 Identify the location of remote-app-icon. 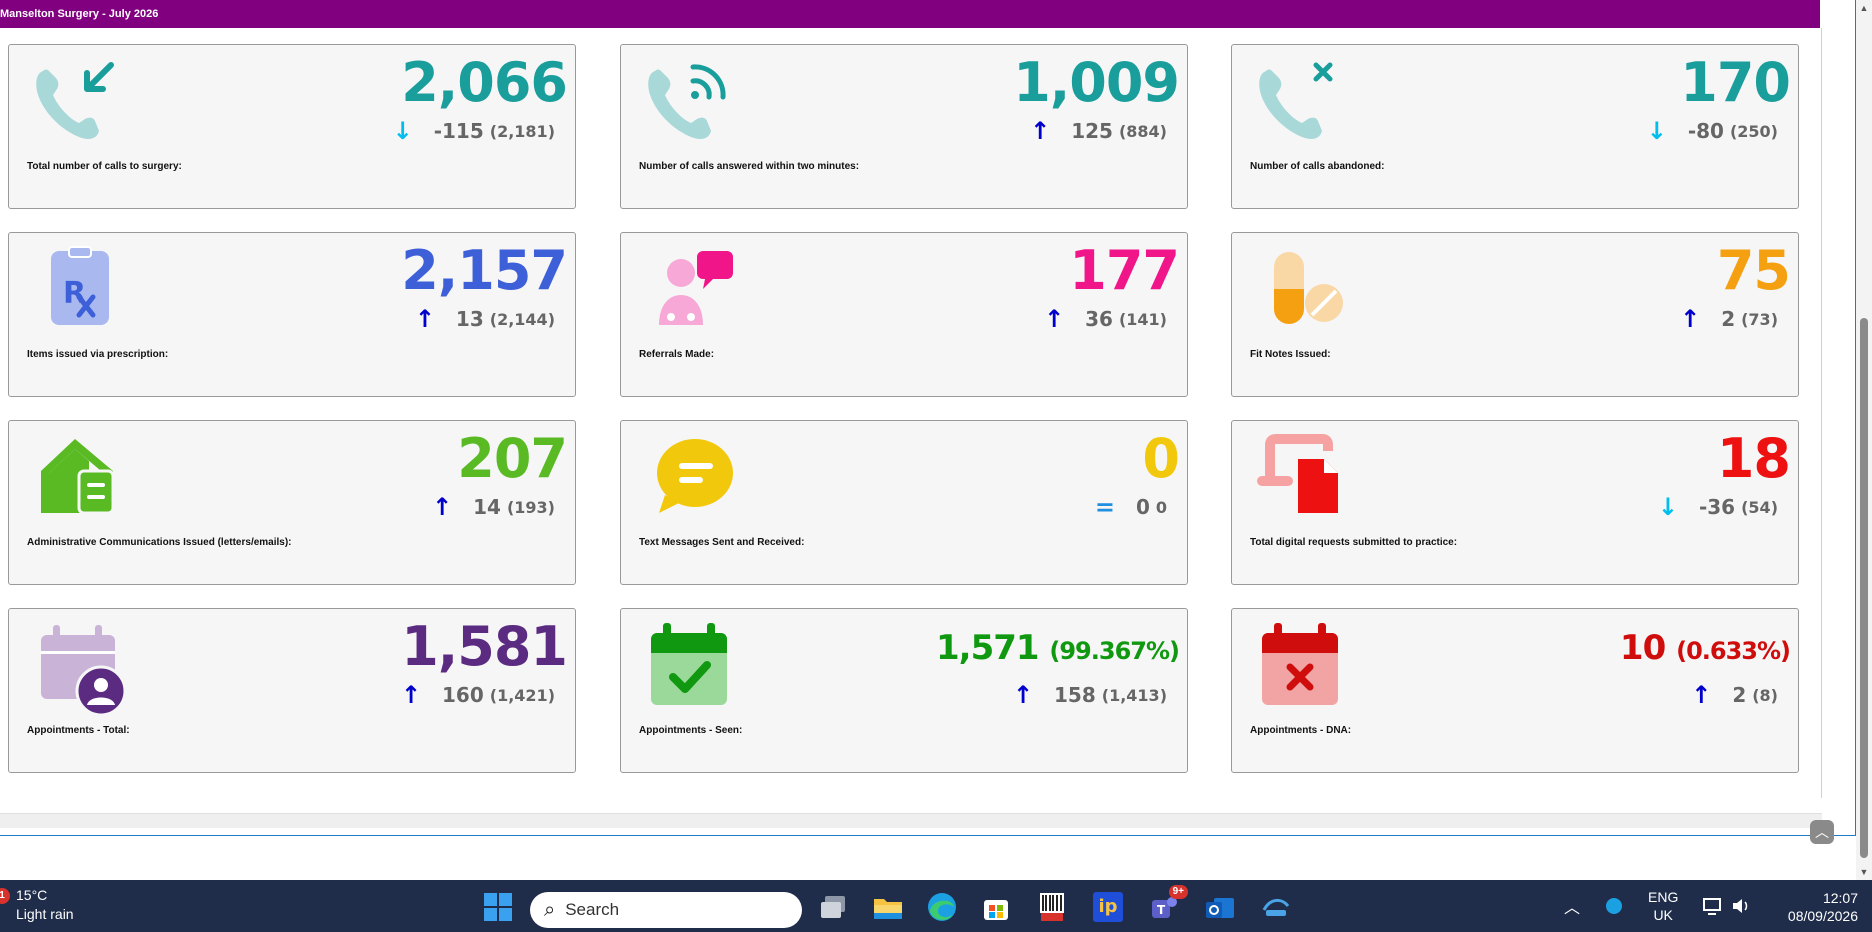
(1276, 907).